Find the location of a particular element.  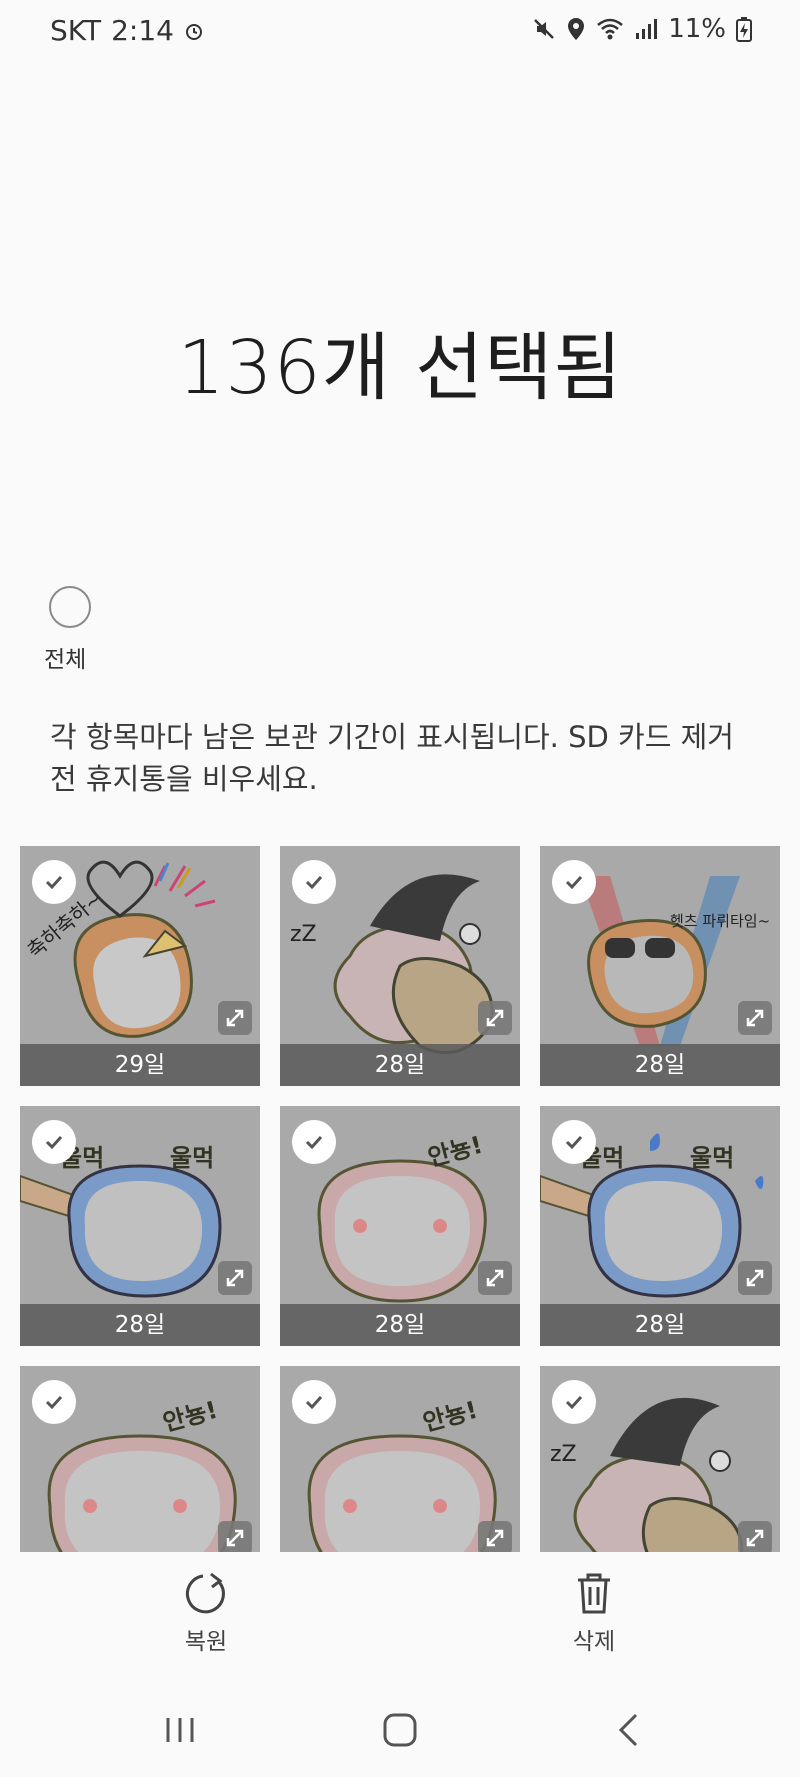

restore-label: 복원 is located at coordinates (206, 1642).